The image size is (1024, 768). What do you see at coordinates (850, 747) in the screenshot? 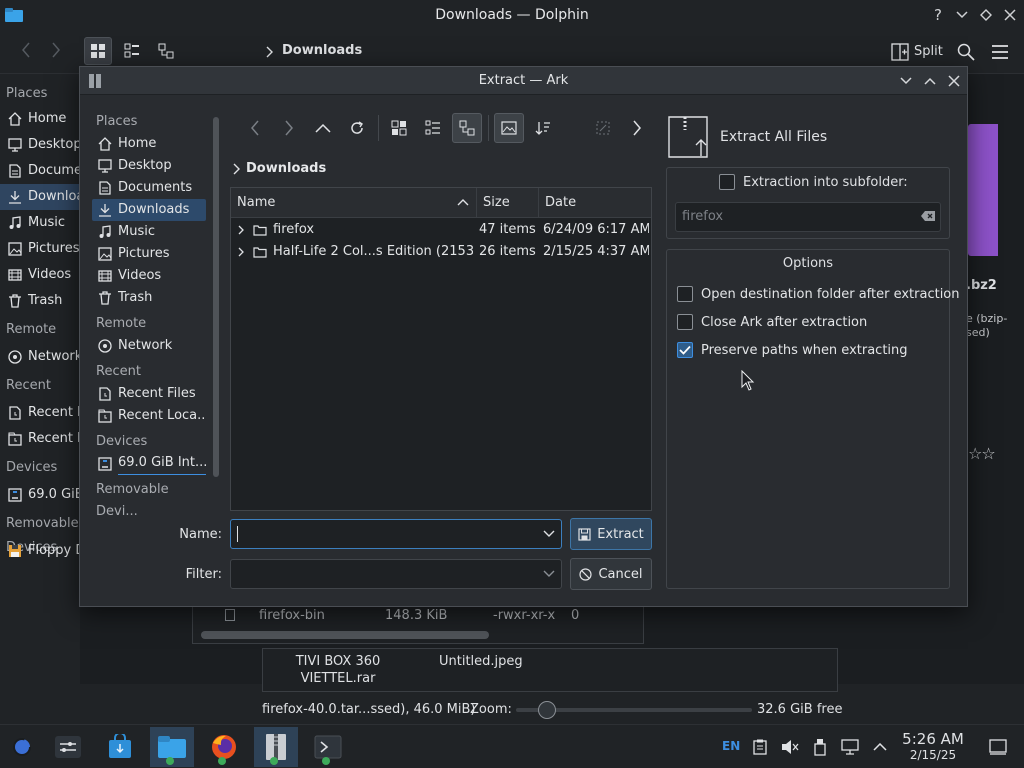
I see `network-wired-icon` at bounding box center [850, 747].